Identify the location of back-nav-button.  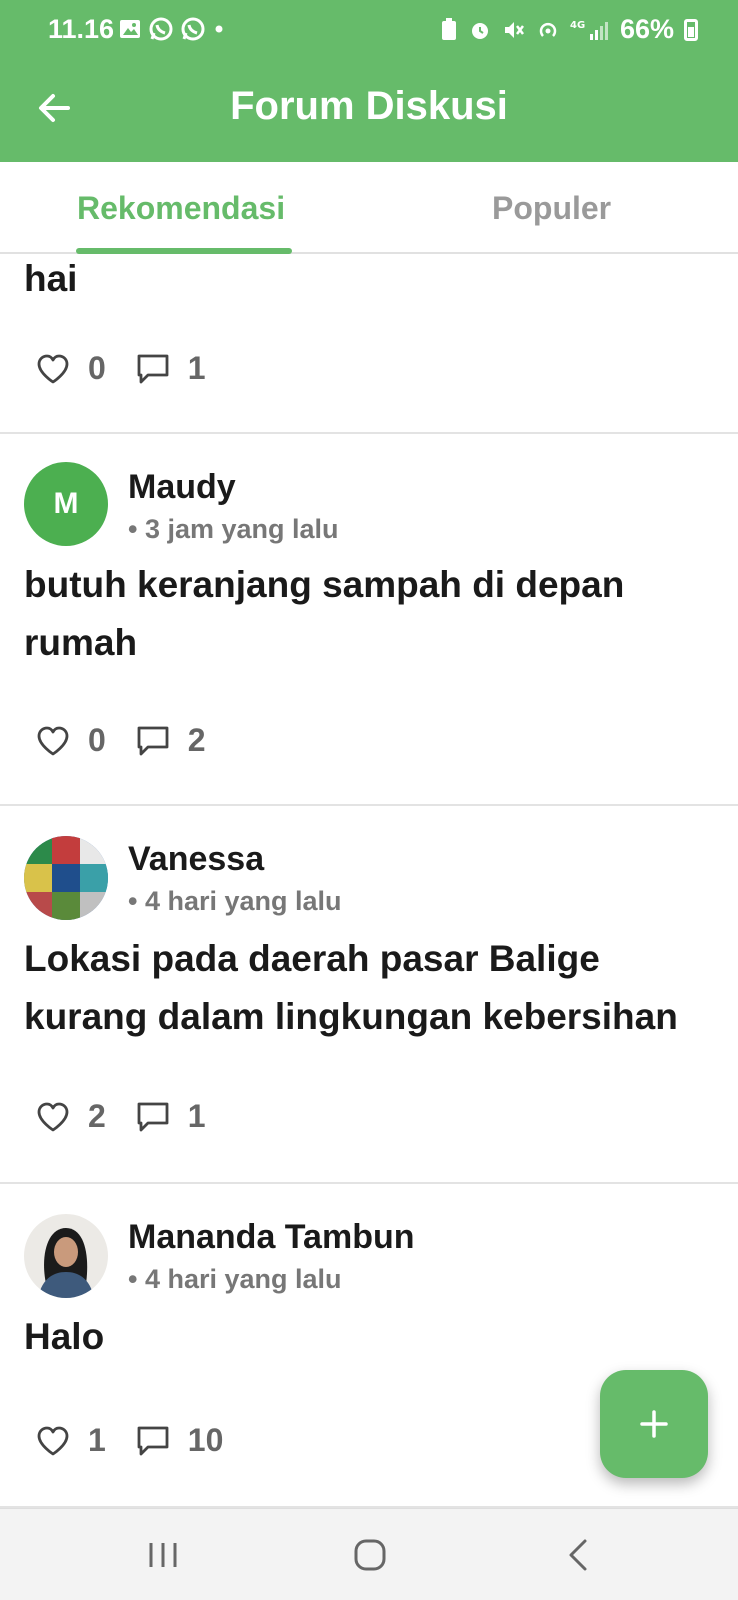
(578, 1555).